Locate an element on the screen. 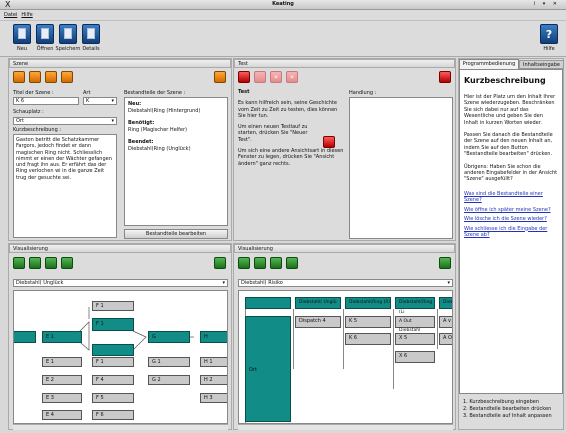  fast-forward-icon: » is located at coordinates (292, 77).